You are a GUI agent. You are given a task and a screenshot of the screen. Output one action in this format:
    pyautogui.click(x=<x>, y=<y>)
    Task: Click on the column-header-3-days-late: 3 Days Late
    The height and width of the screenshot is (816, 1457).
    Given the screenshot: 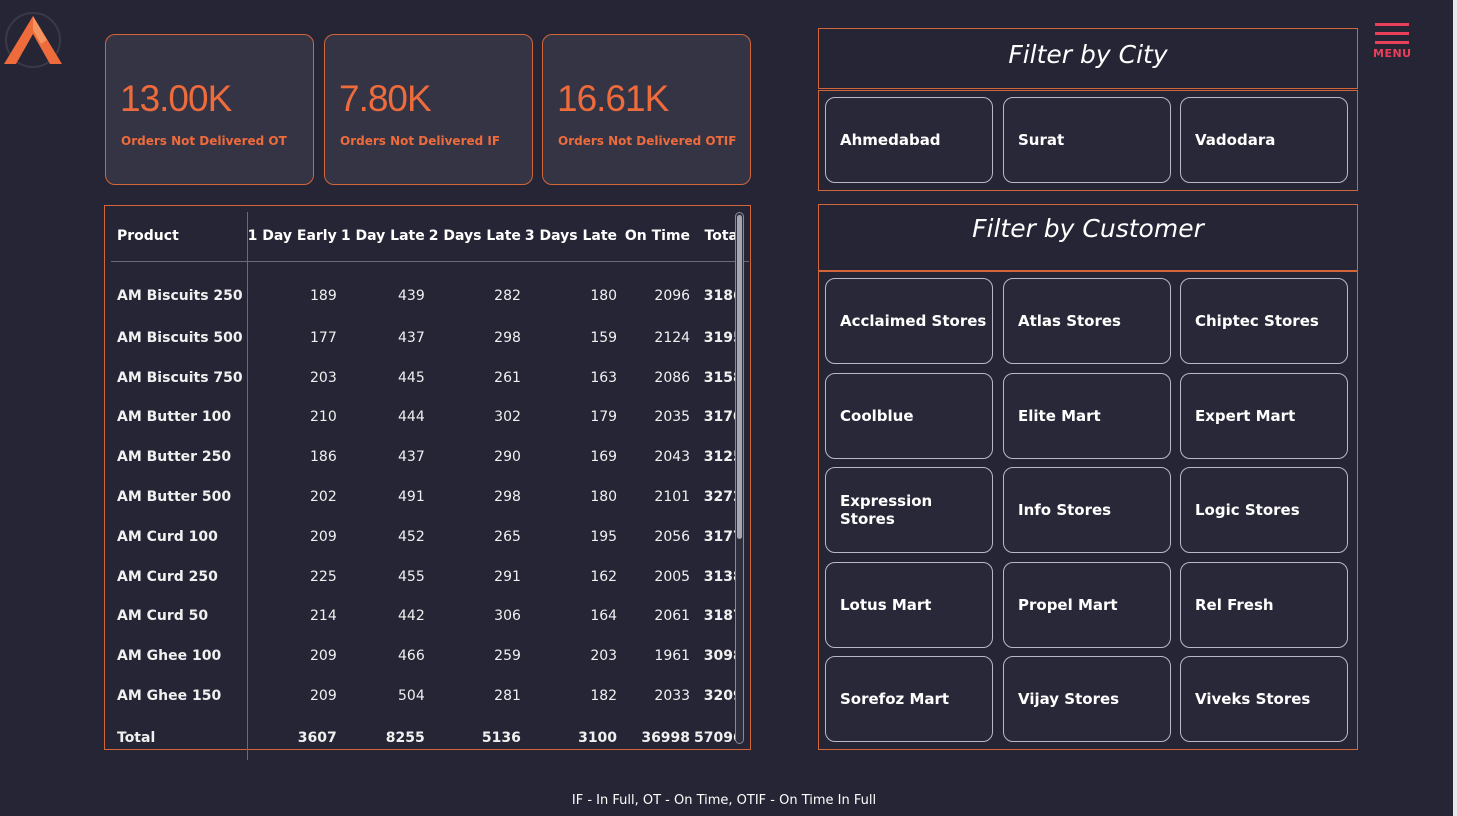 What is the action you would take?
    pyautogui.click(x=573, y=237)
    